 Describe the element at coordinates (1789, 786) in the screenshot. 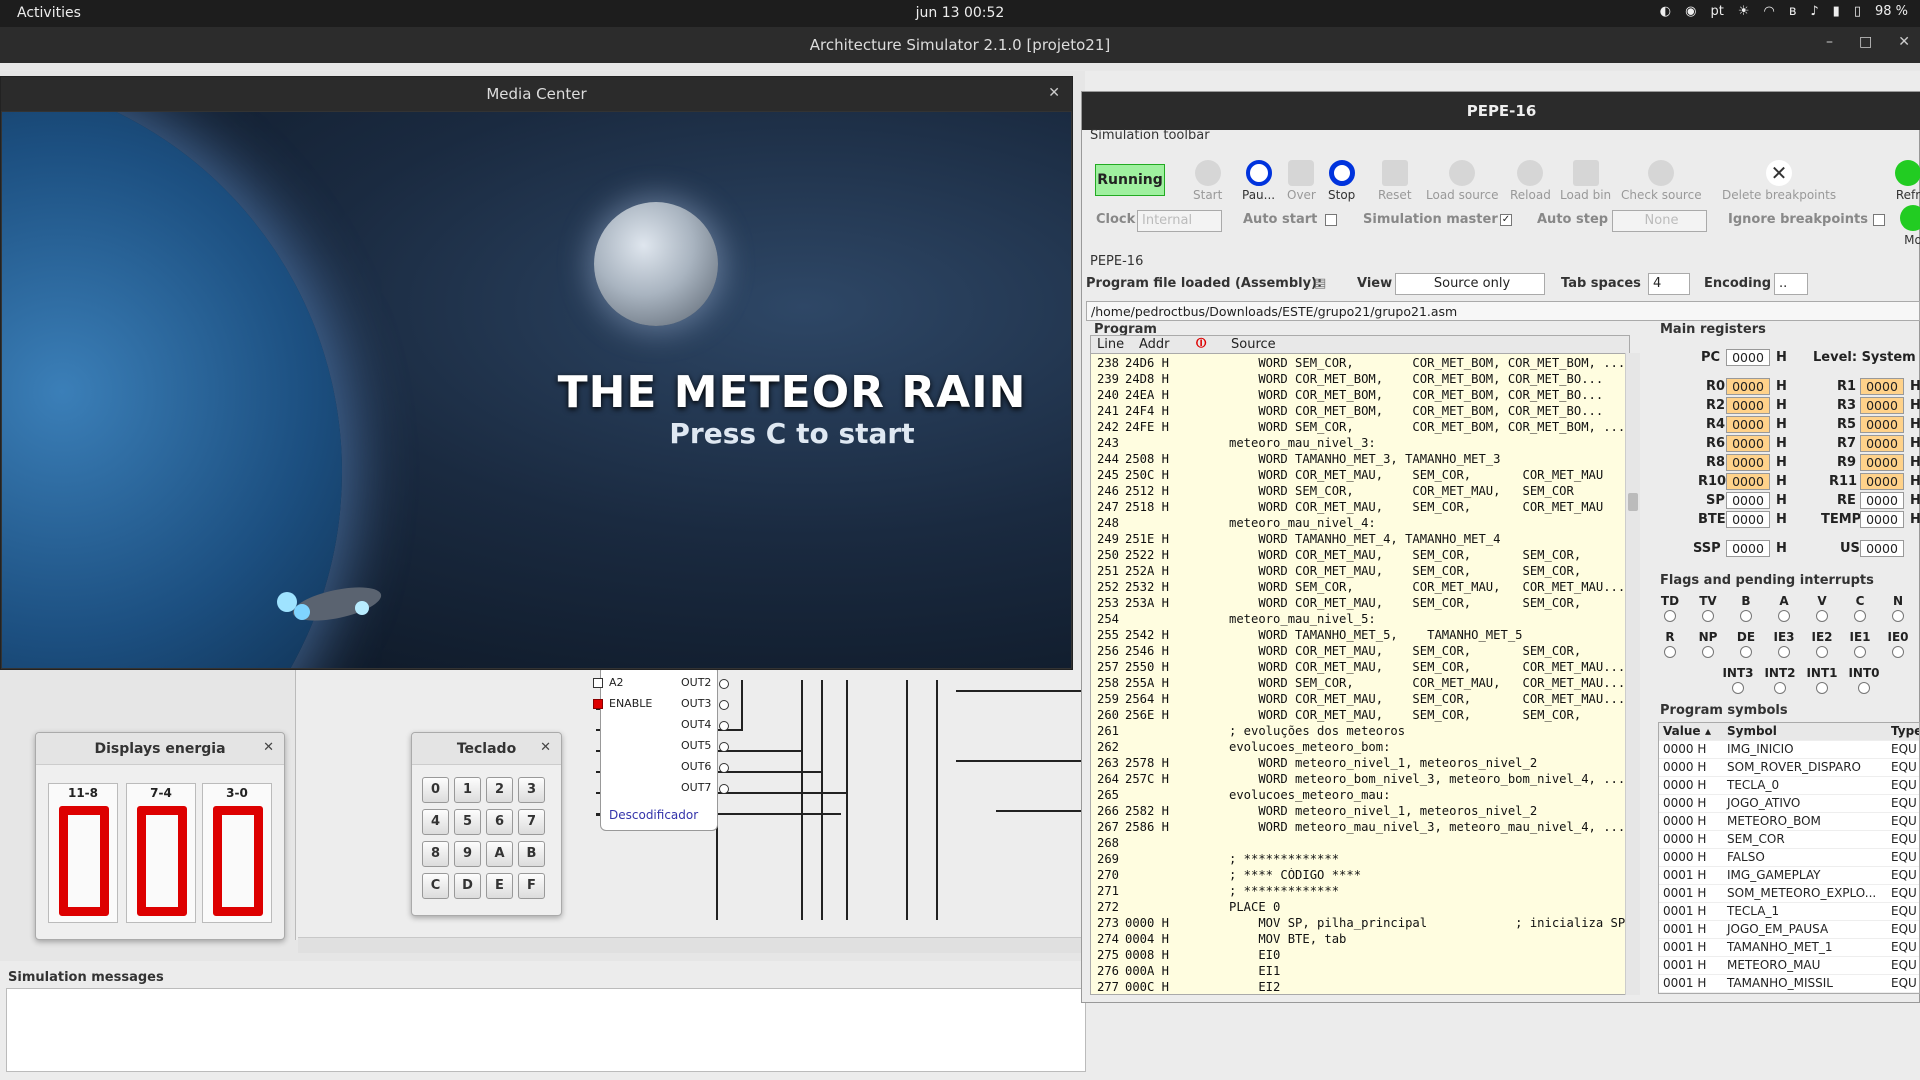

I see `symbol-row: 0000 H TECLA_0 EQU` at that location.